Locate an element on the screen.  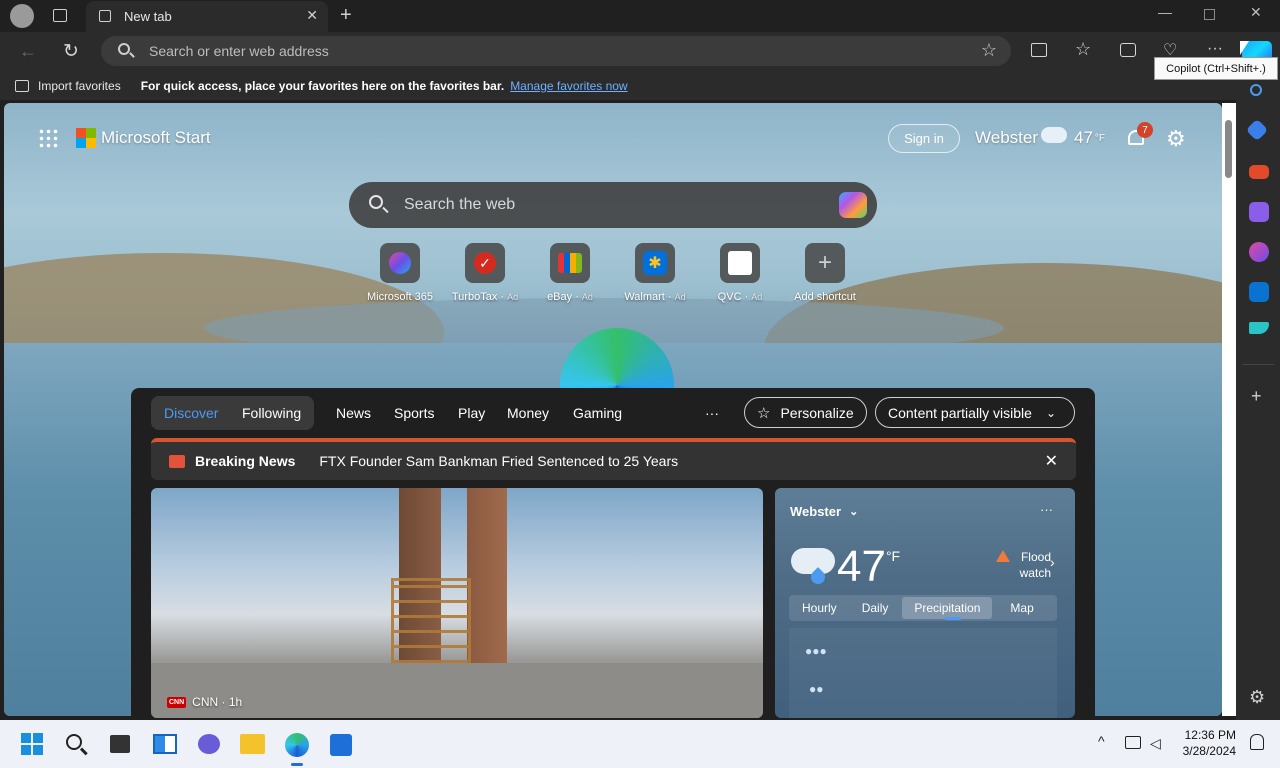
tools-briefcase-icon is located at coordinates (1259, 172).